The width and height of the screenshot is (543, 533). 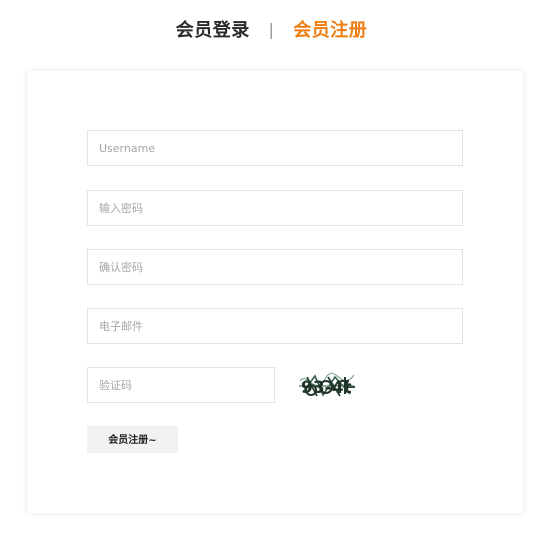 What do you see at coordinates (132, 439) in the screenshot?
I see `register-submit-button: 会员注册~` at bounding box center [132, 439].